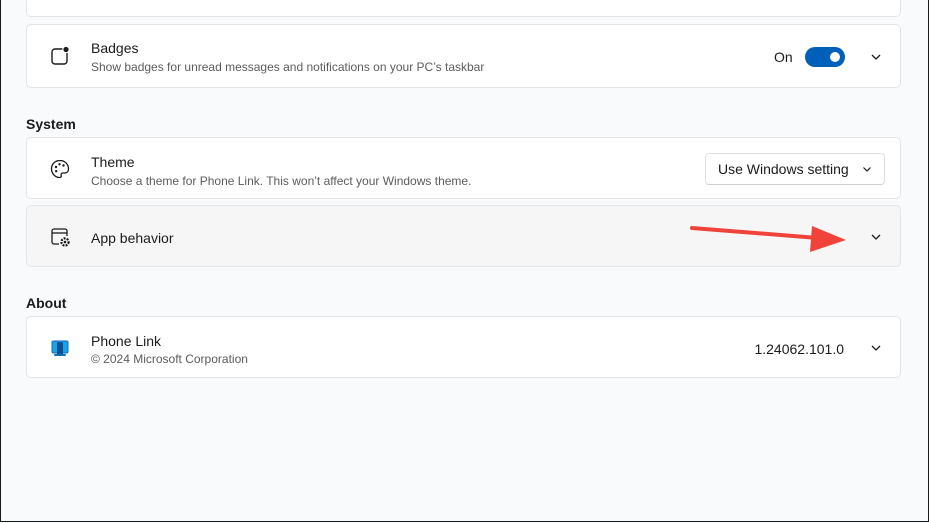 This screenshot has height=523, width=929. I want to click on previous-setting-card, so click(463, 8).